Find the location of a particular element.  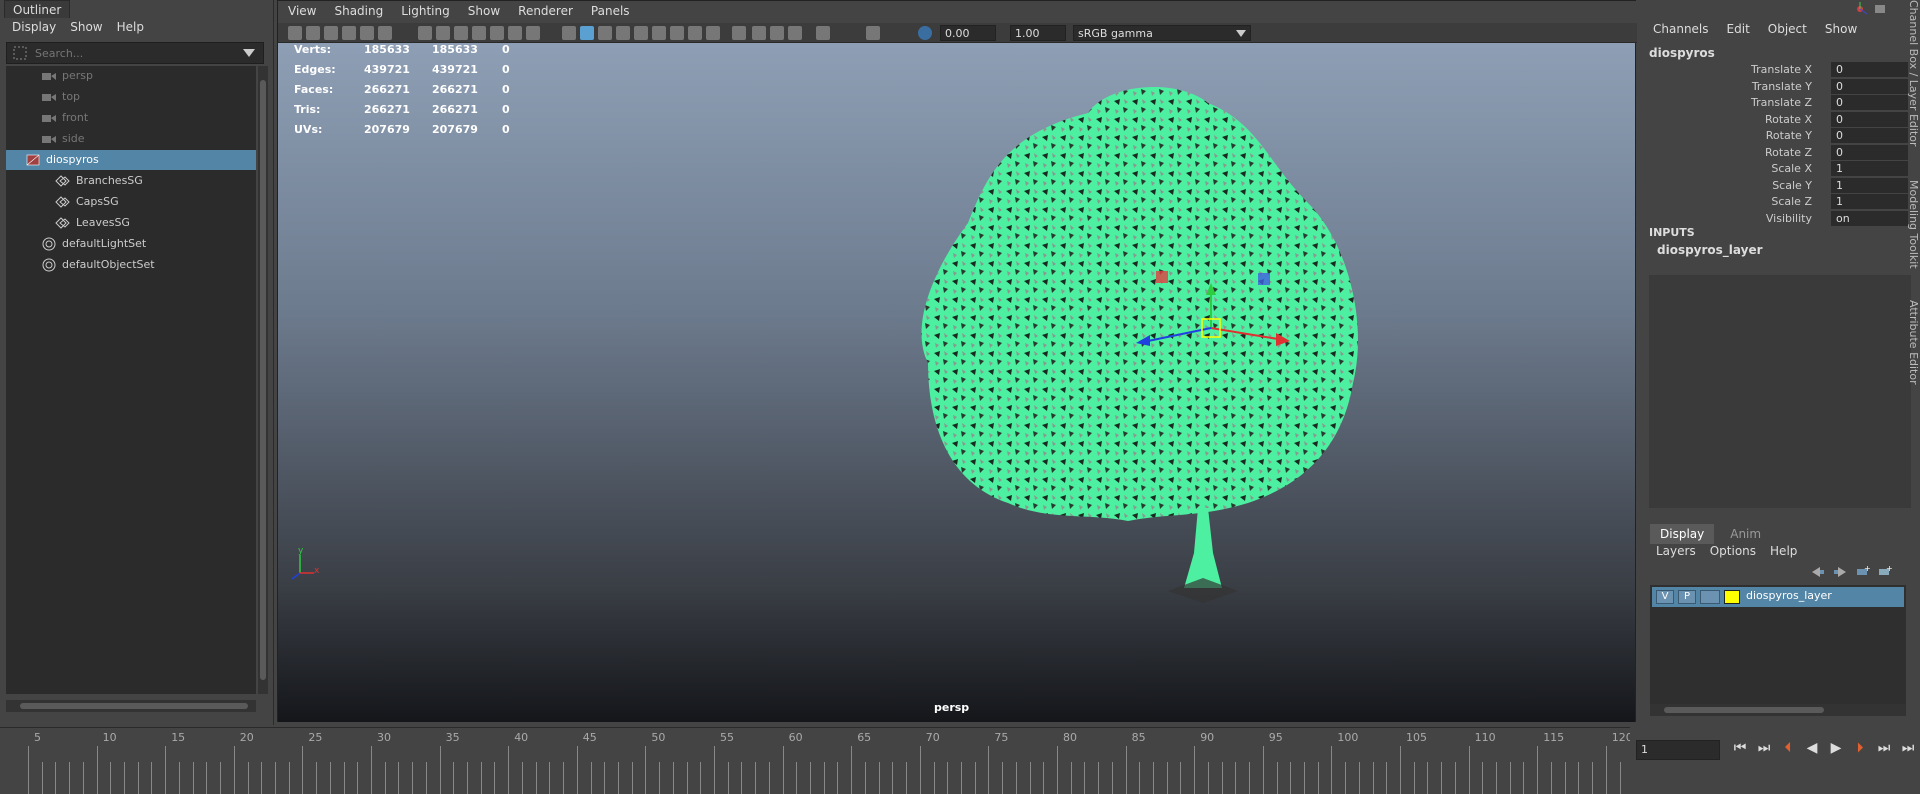

attribute-label: Translate Z is located at coordinates (1781, 102).